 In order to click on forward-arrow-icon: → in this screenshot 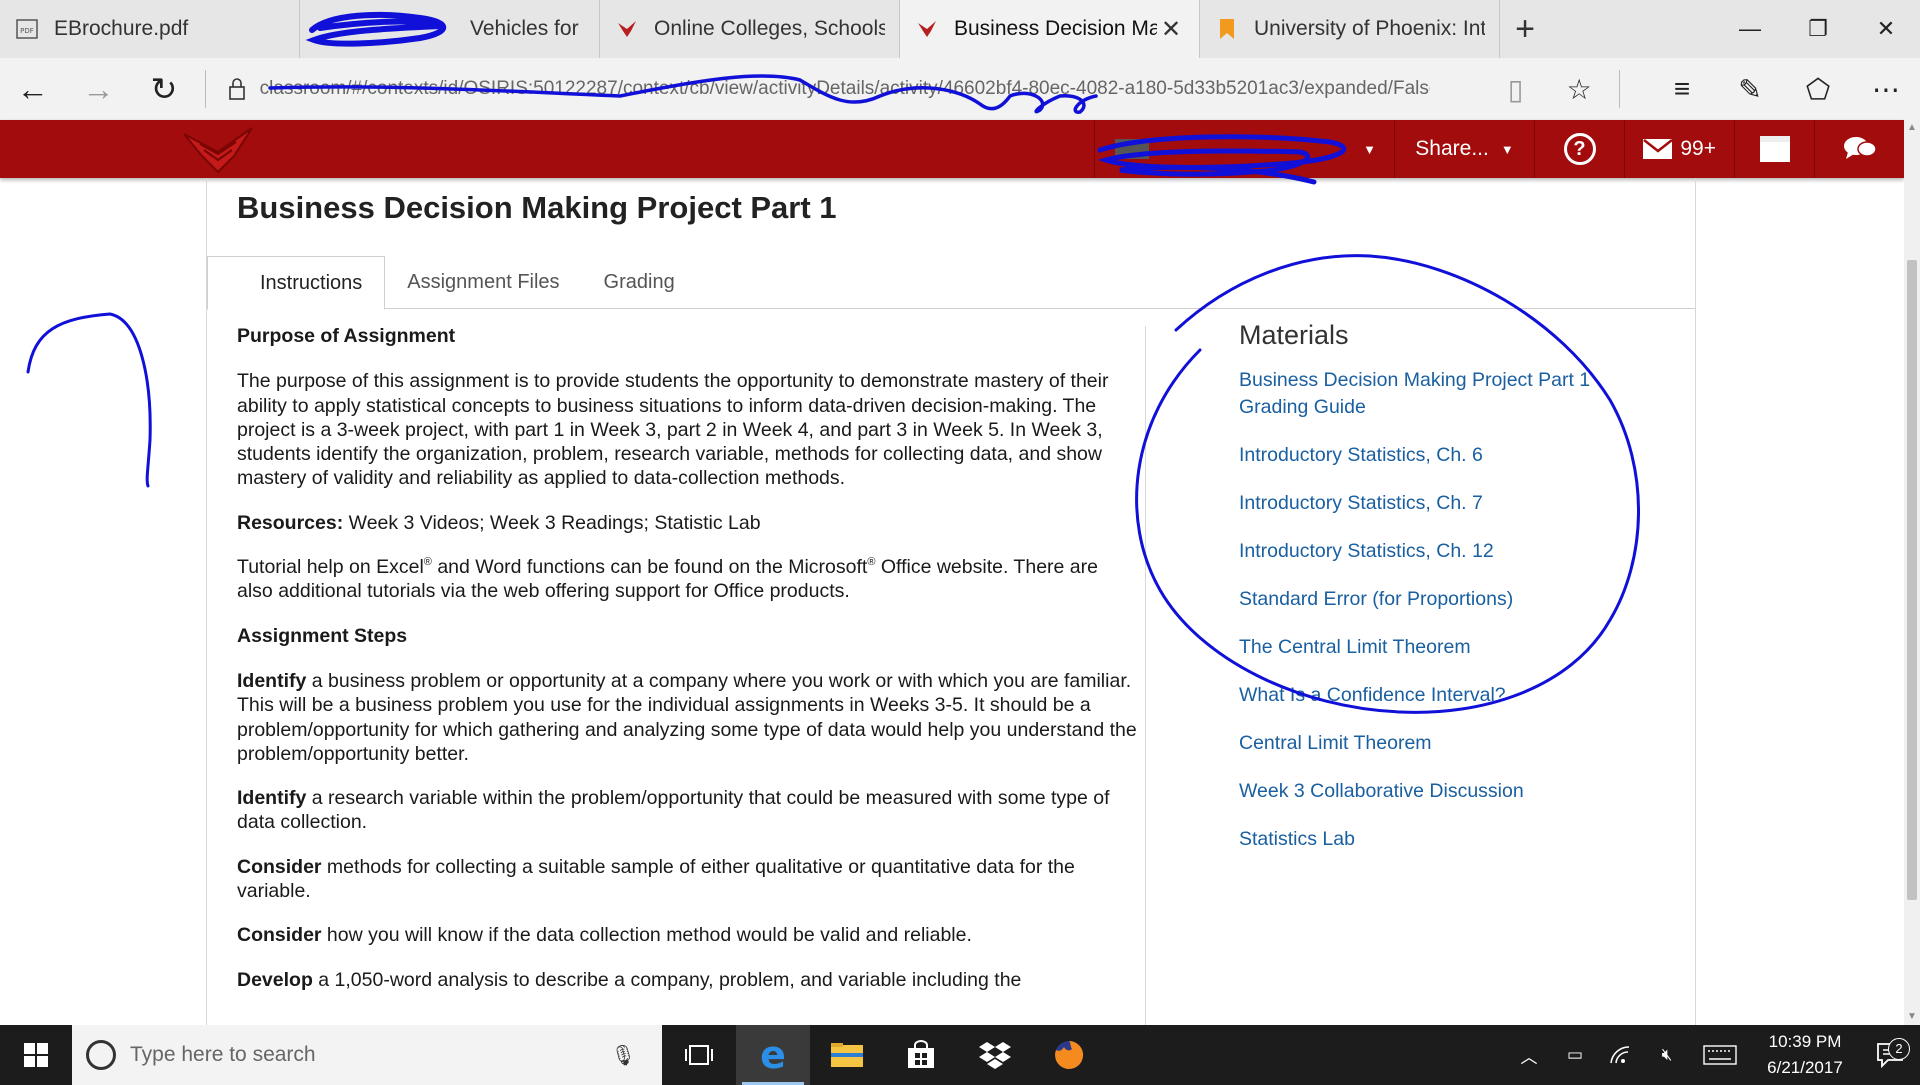, I will do `click(99, 89)`.